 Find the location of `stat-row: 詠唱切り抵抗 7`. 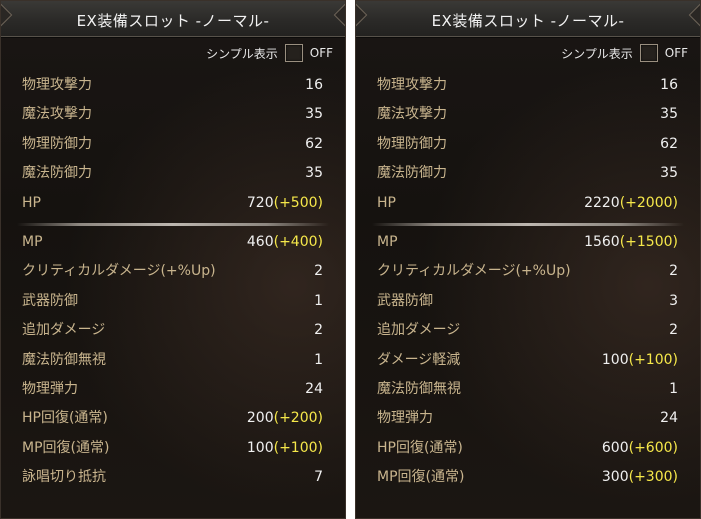

stat-row: 詠唱切り抵抗 7 is located at coordinates (173, 477).